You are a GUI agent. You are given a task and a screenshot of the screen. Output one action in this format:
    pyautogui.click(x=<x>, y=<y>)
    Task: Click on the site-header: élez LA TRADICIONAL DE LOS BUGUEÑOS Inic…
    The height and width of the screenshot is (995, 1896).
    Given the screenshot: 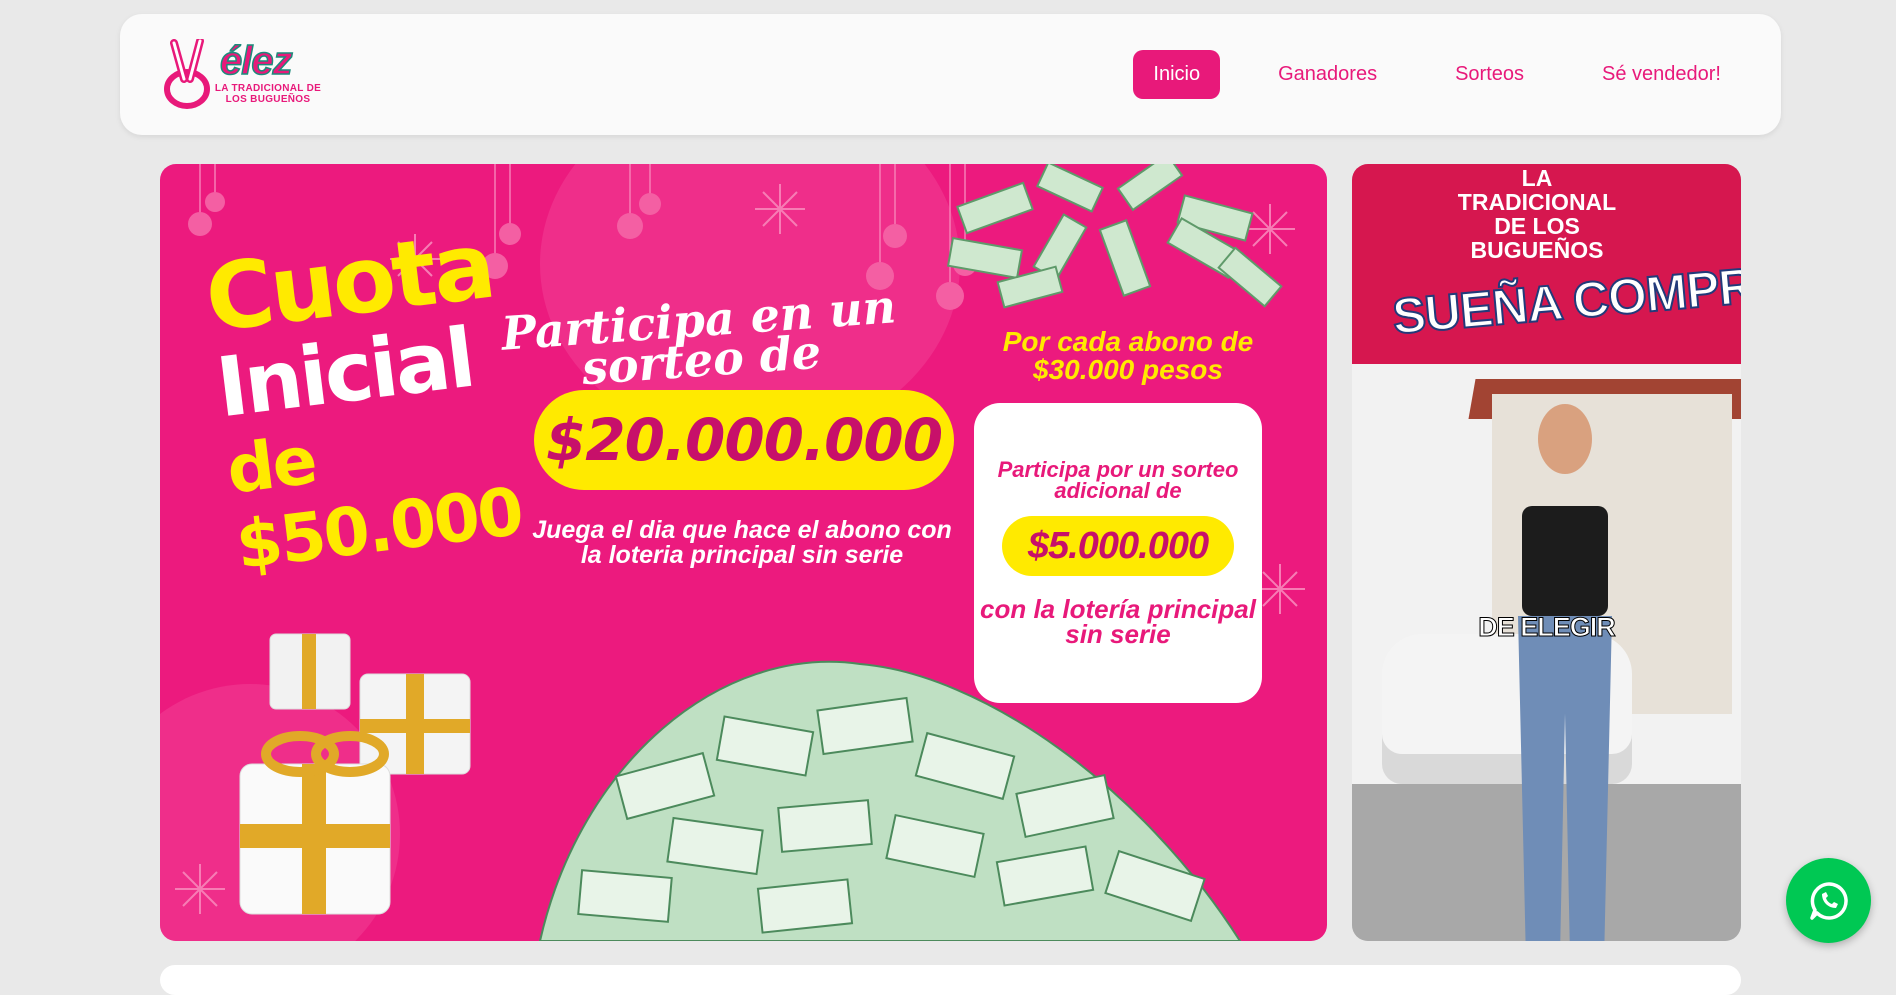 What is the action you would take?
    pyautogui.click(x=950, y=74)
    